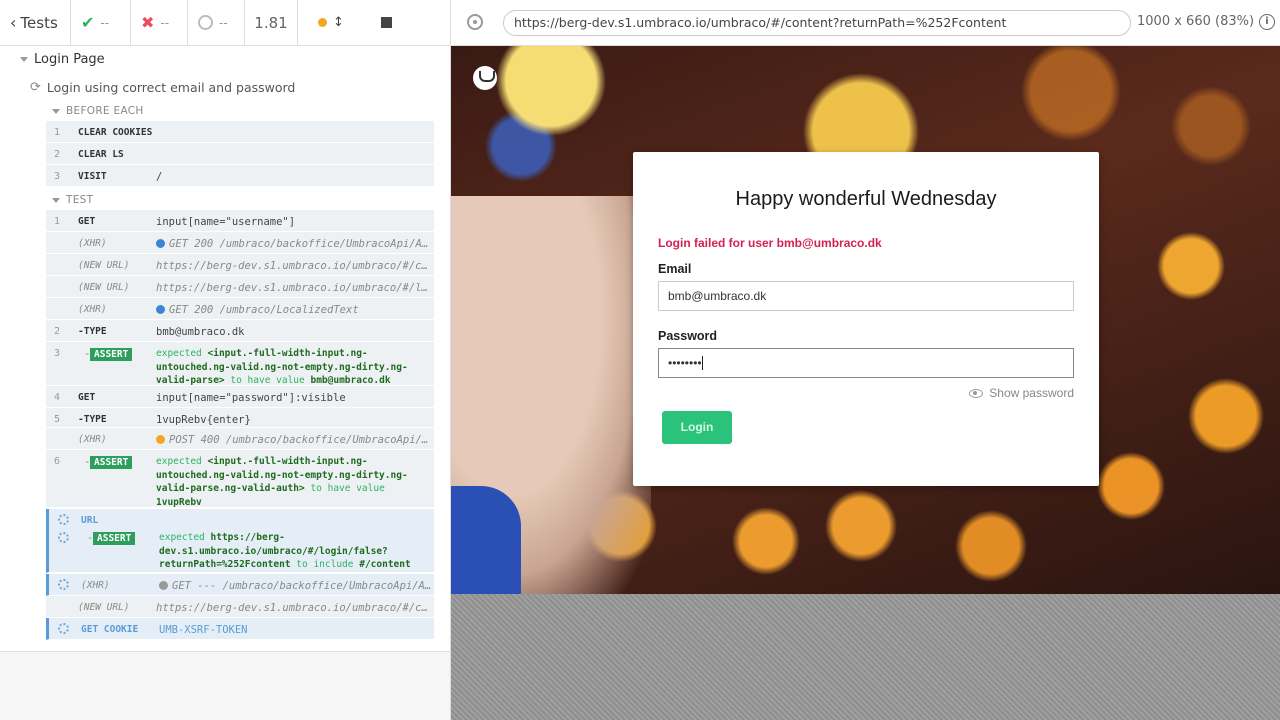  What do you see at coordinates (223, 22) in the screenshot?
I see `pending-count: --` at bounding box center [223, 22].